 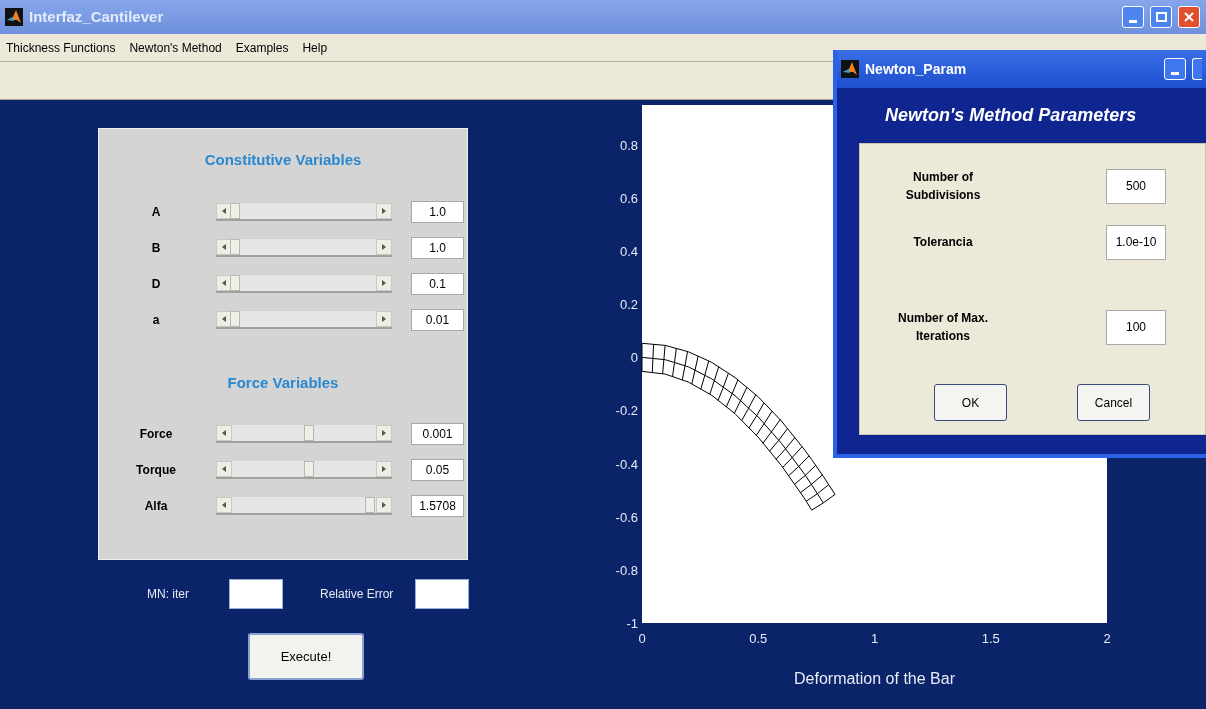 I want to click on close-icon, so click(x=1189, y=17).